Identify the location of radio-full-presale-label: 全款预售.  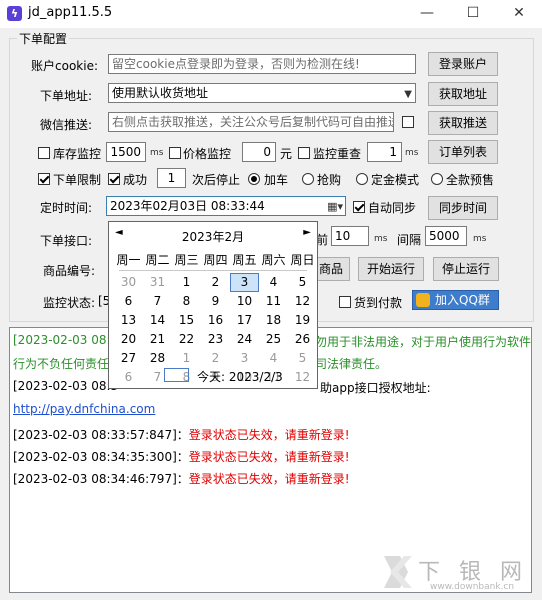
(470, 180).